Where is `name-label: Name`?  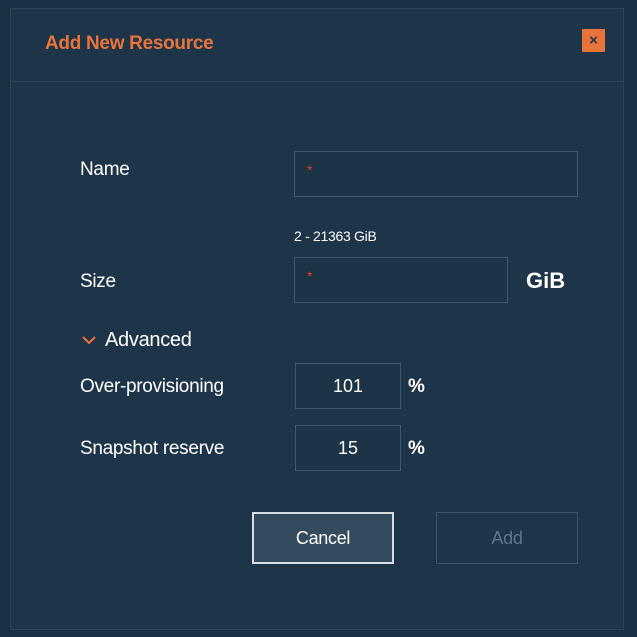
name-label: Name is located at coordinates (105, 169).